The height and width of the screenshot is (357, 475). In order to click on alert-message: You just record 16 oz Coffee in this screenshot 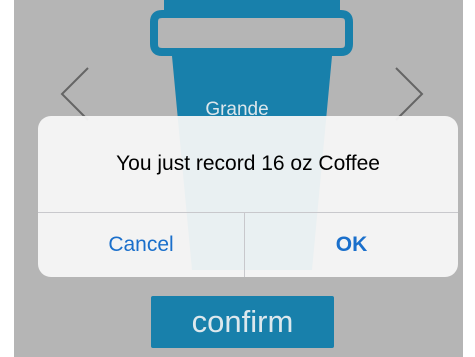, I will do `click(248, 163)`.